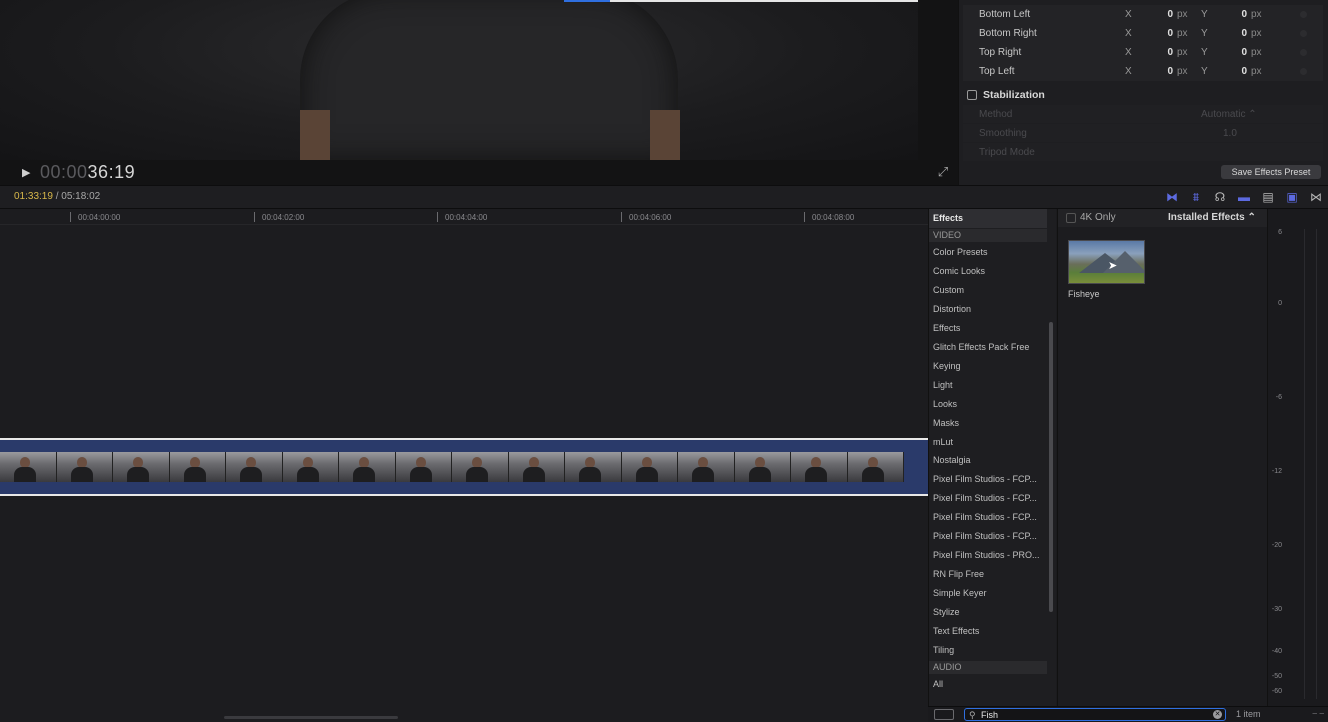  Describe the element at coordinates (1143, 152) in the screenshot. I see `tripod-row: Tripod Mode` at that location.